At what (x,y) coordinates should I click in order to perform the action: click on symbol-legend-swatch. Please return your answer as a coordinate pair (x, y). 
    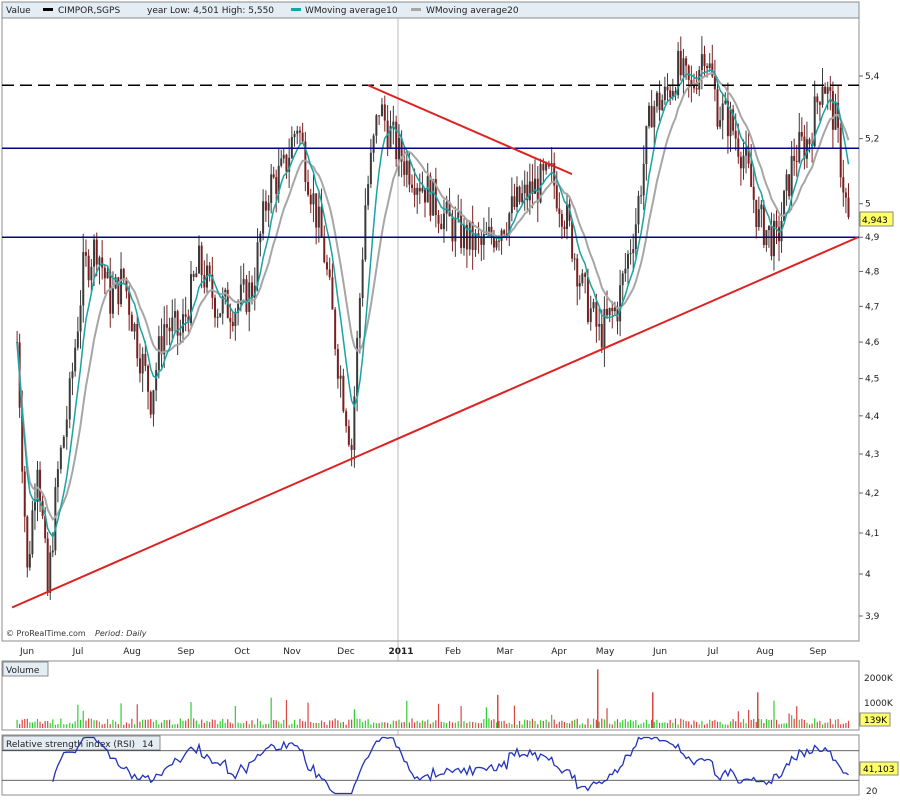
    Looking at the image, I should click on (48, 9).